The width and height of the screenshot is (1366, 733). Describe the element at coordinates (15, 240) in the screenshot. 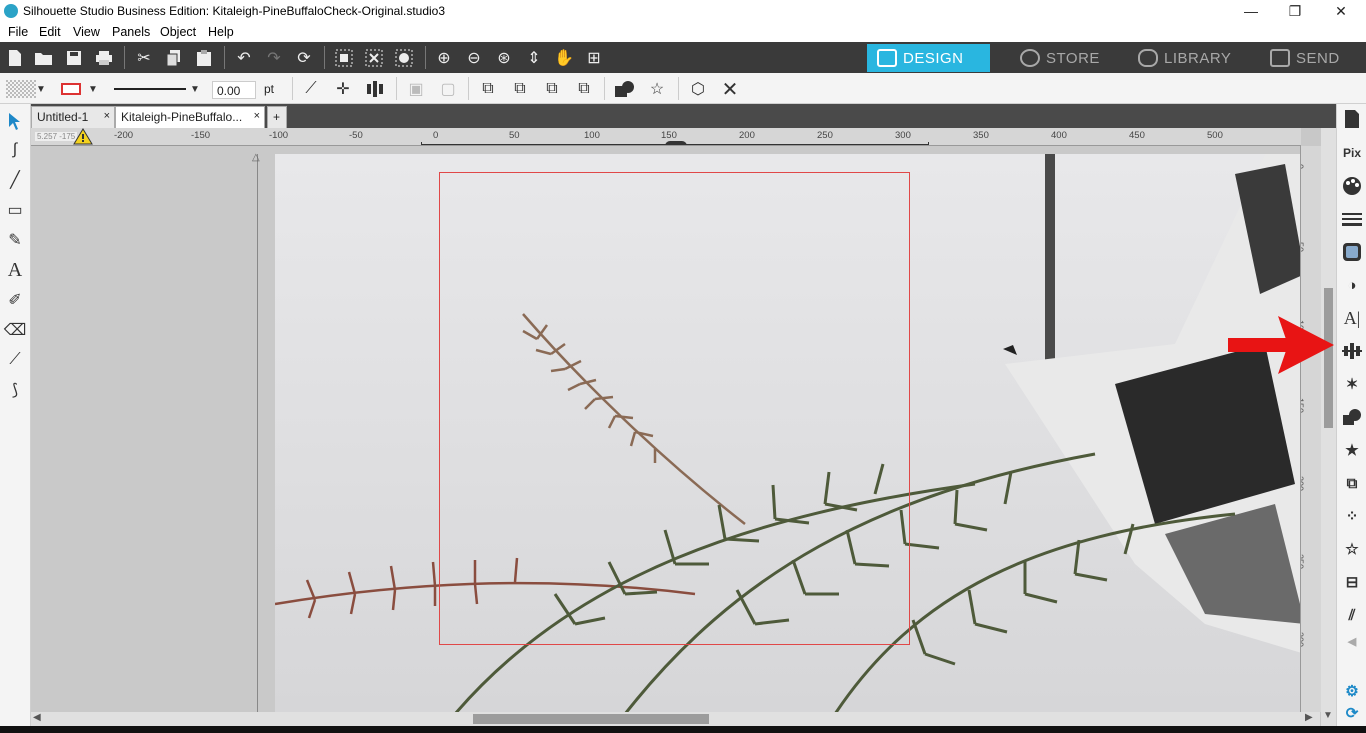

I see `pencil-icon: ✎` at that location.